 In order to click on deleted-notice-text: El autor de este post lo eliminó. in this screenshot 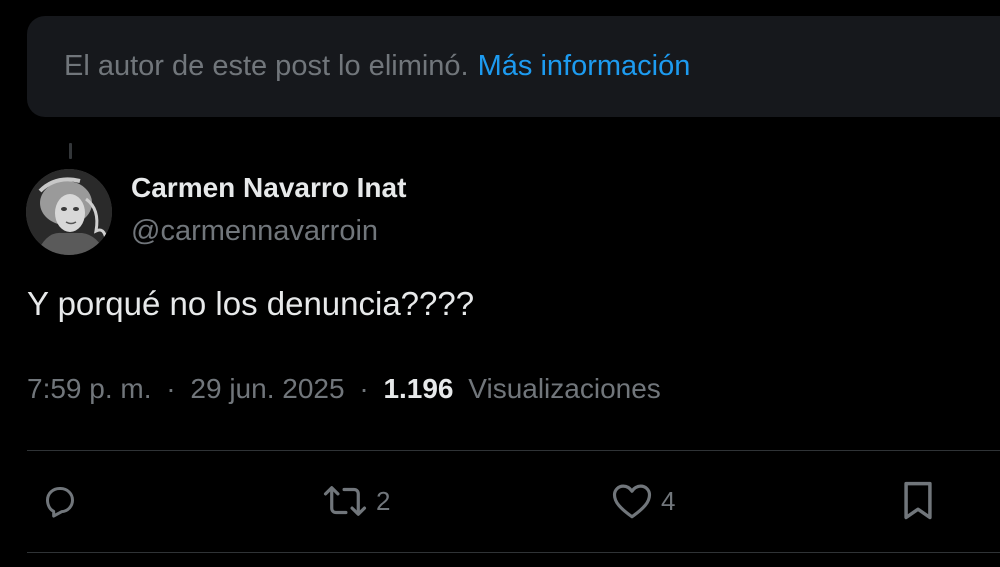, I will do `click(266, 66)`.